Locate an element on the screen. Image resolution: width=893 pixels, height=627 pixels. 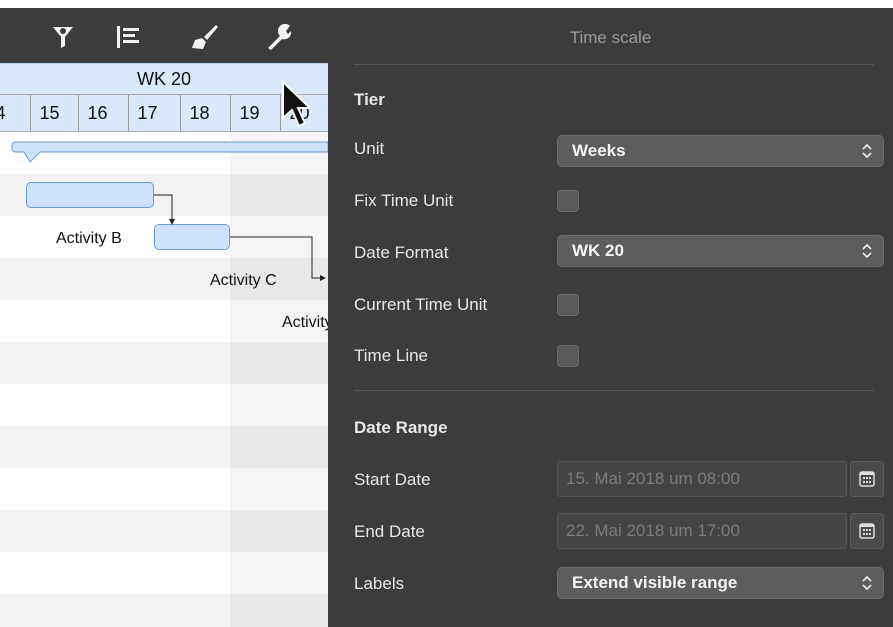
inspector-title: Time scale is located at coordinates (610, 37).